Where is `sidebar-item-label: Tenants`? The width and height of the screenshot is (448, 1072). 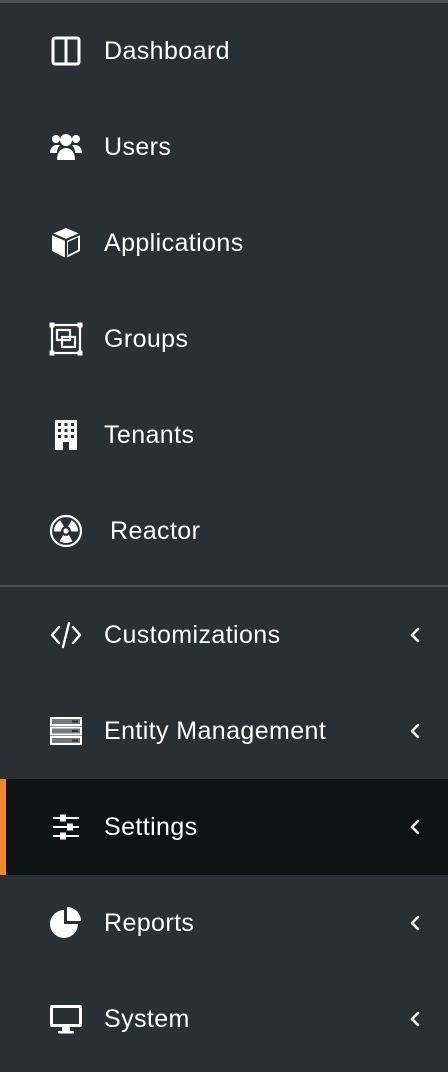 sidebar-item-label: Tenants is located at coordinates (149, 434).